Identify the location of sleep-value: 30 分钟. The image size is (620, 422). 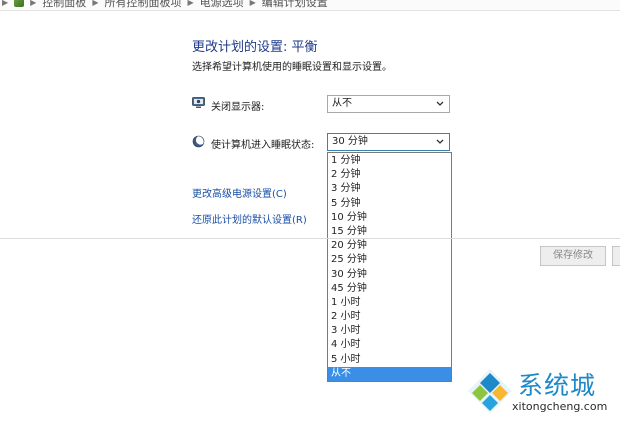
(350, 141).